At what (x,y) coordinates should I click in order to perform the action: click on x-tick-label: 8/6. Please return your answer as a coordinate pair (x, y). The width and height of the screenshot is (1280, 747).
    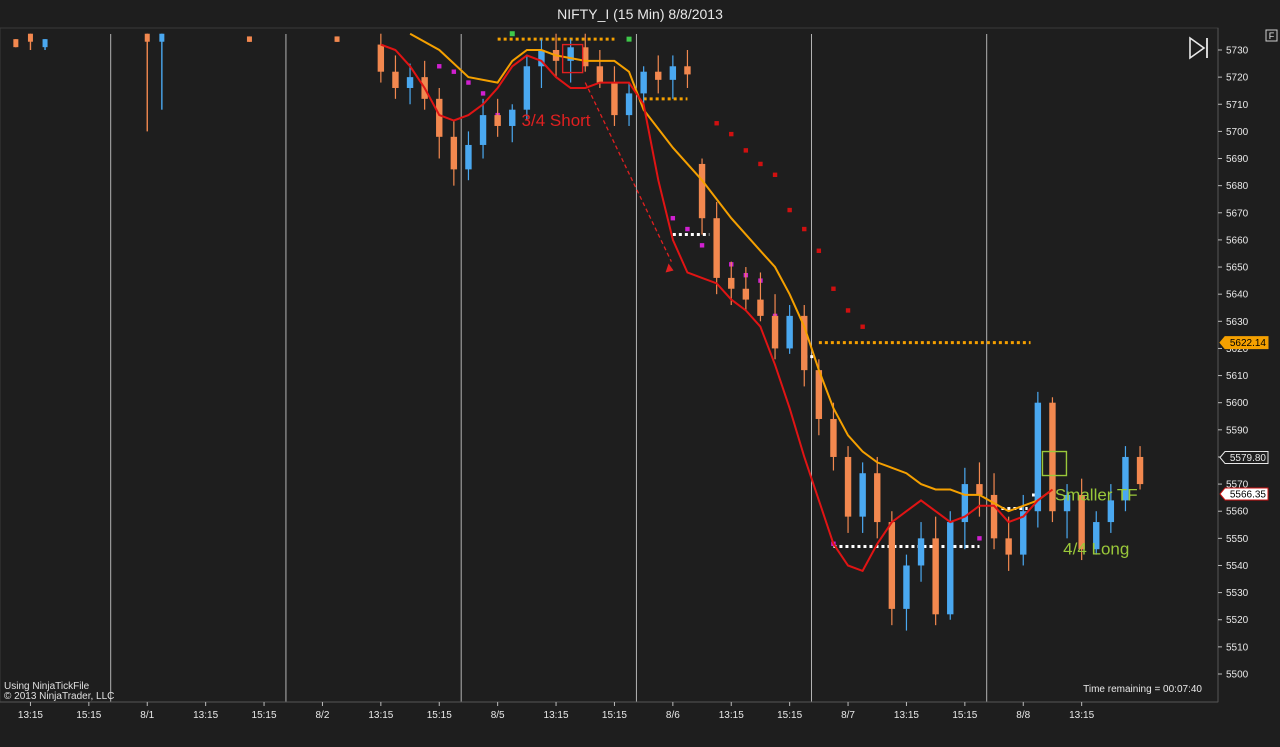
    Looking at the image, I should click on (673, 715).